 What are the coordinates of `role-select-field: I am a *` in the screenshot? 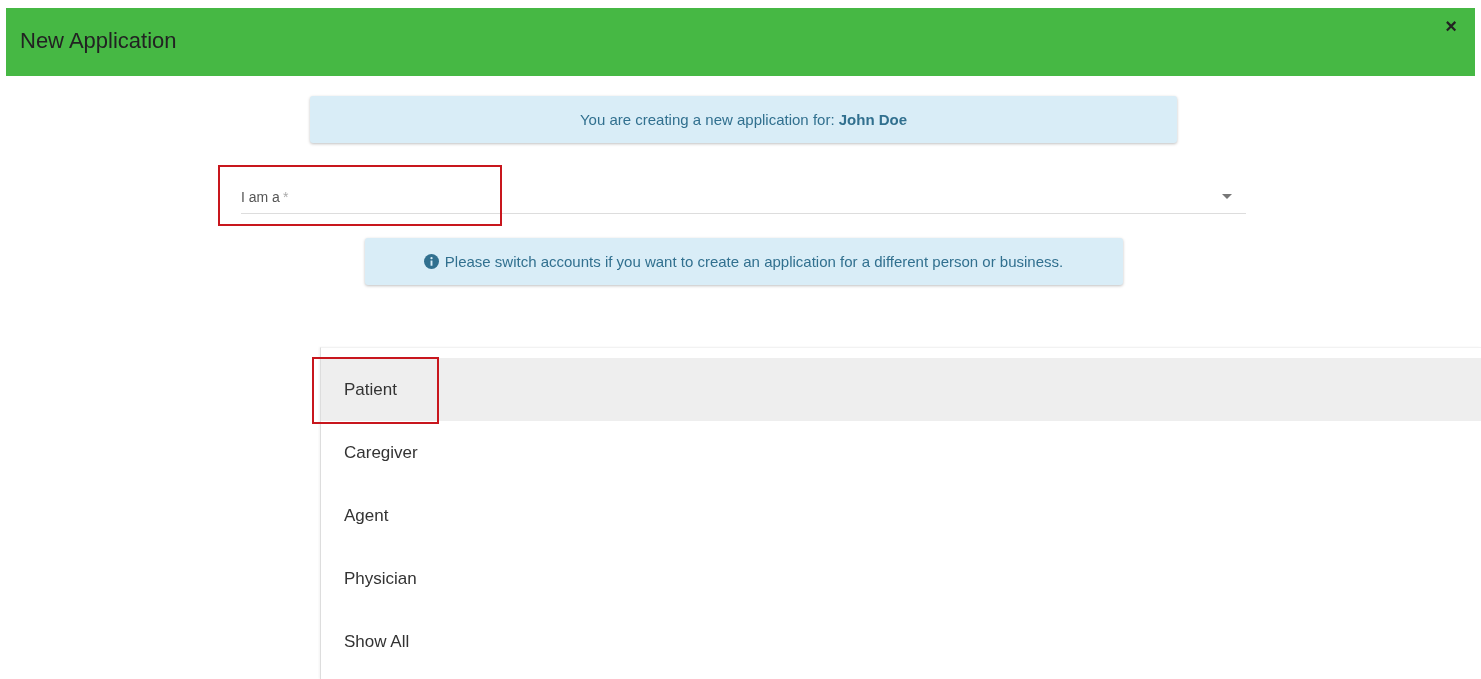 It's located at (743, 197).